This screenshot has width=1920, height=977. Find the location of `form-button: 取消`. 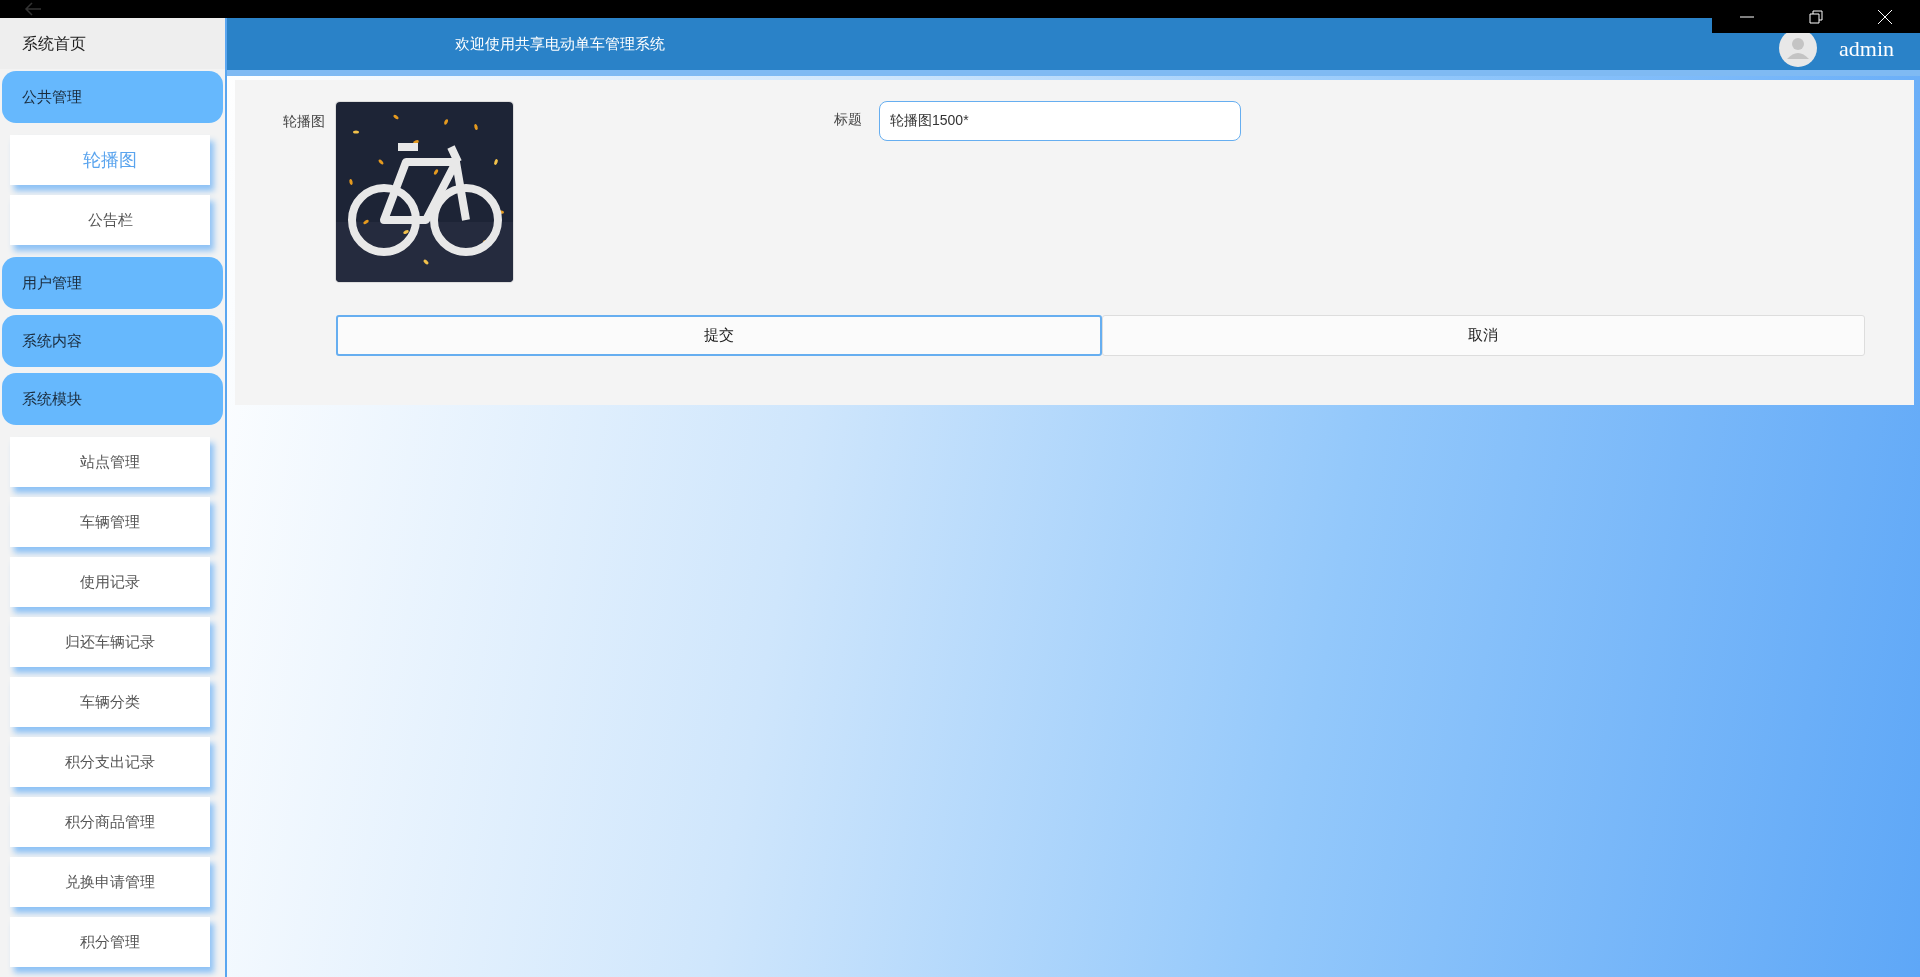

form-button: 取消 is located at coordinates (1483, 335).